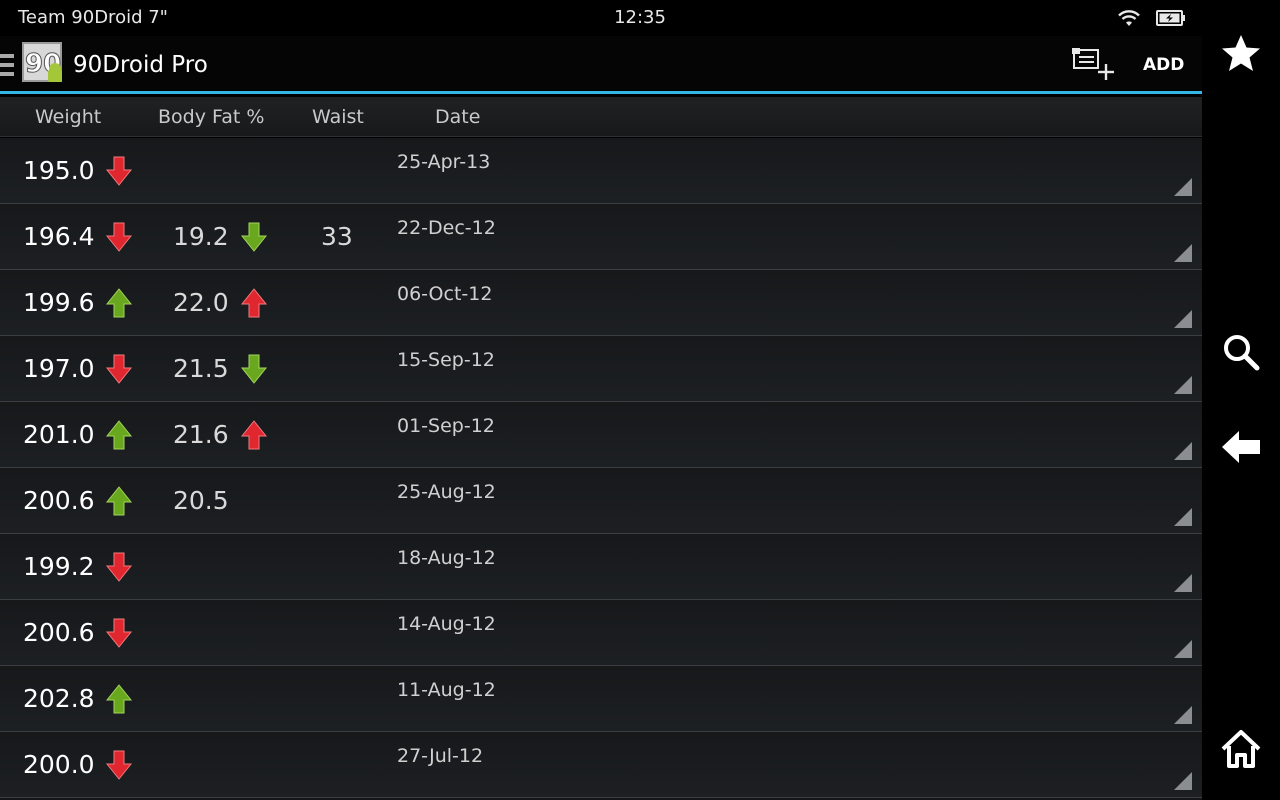 The image size is (1280, 800). What do you see at coordinates (59, 698) in the screenshot?
I see `weight-value: 202.8` at bounding box center [59, 698].